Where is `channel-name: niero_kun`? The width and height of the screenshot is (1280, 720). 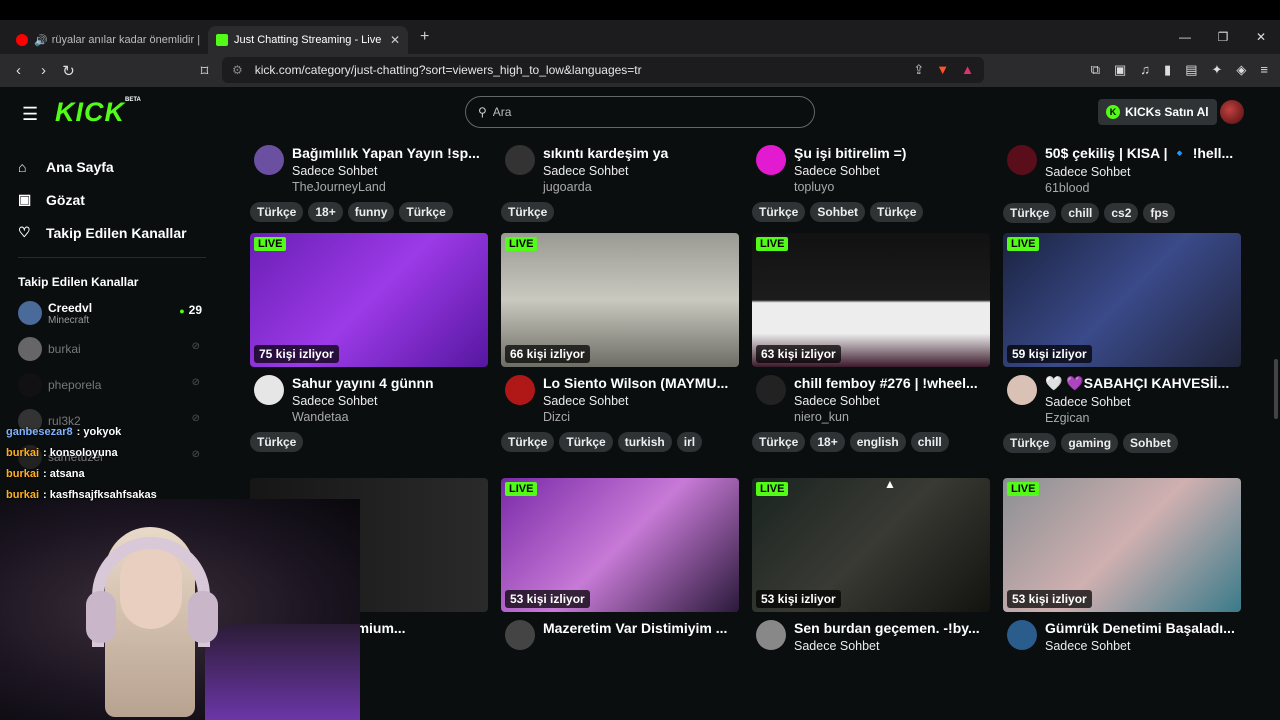
channel-name: niero_kun is located at coordinates (892, 417).